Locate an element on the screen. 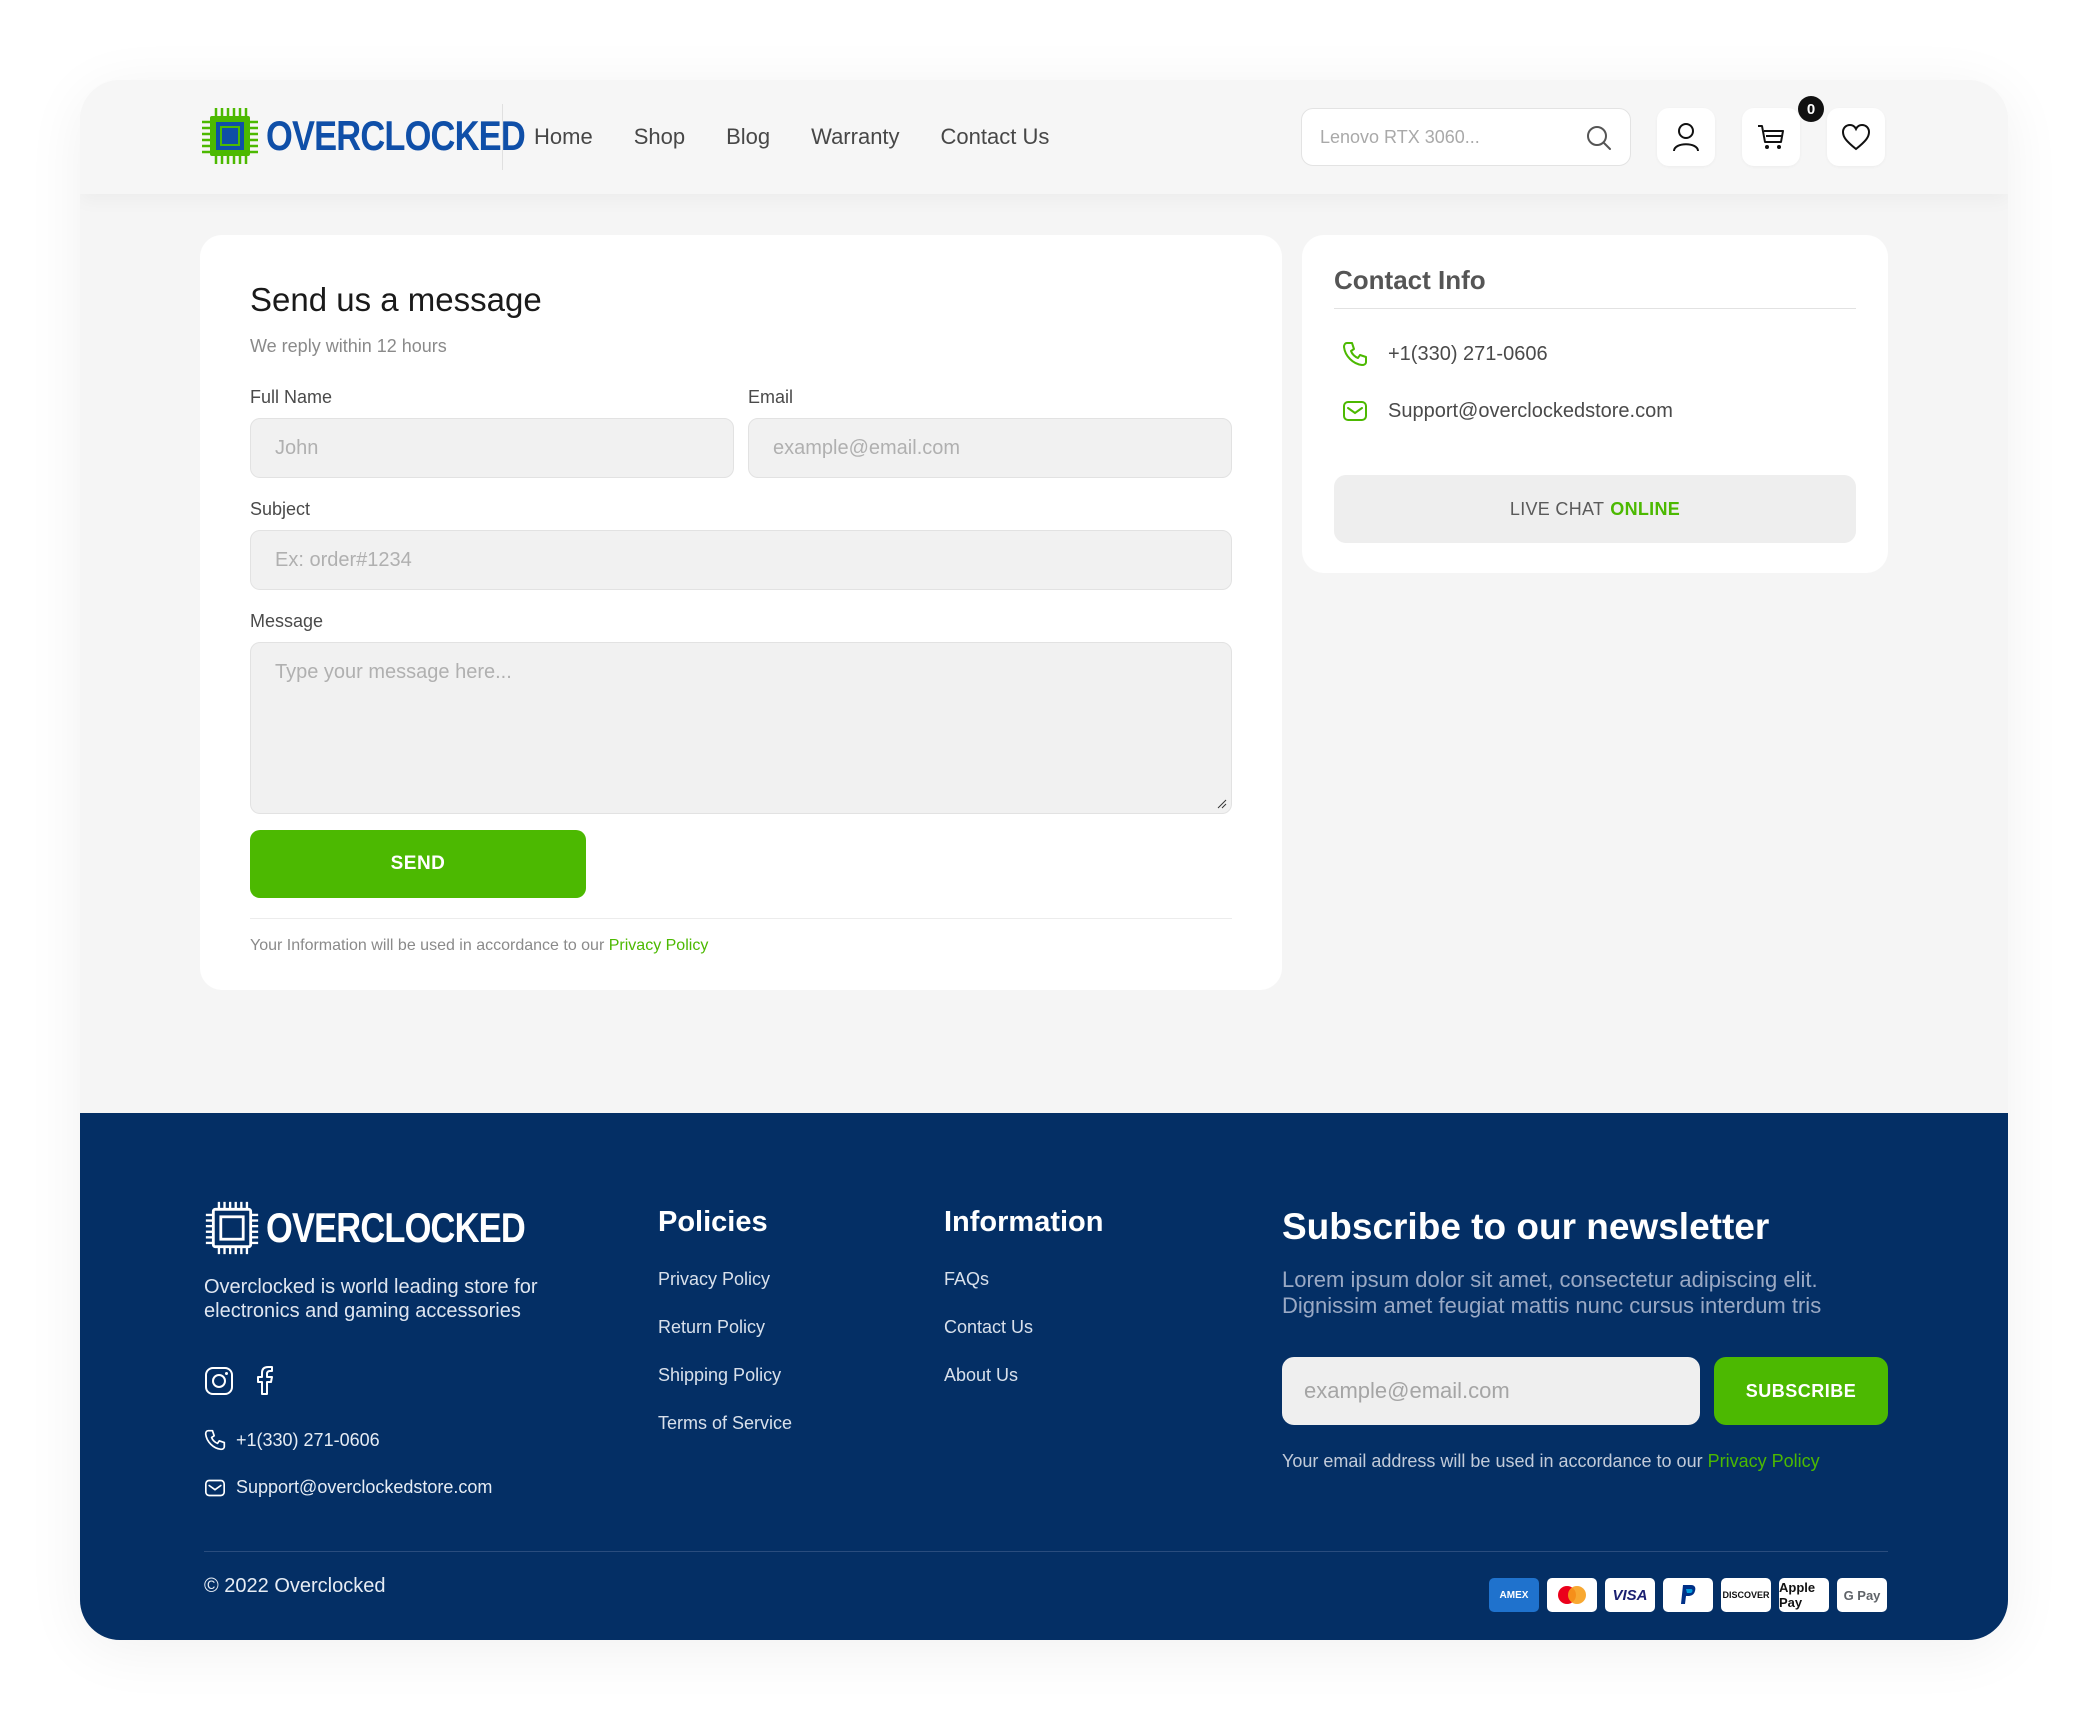 This screenshot has height=1713, width=2080. nav-divider is located at coordinates (502, 137).